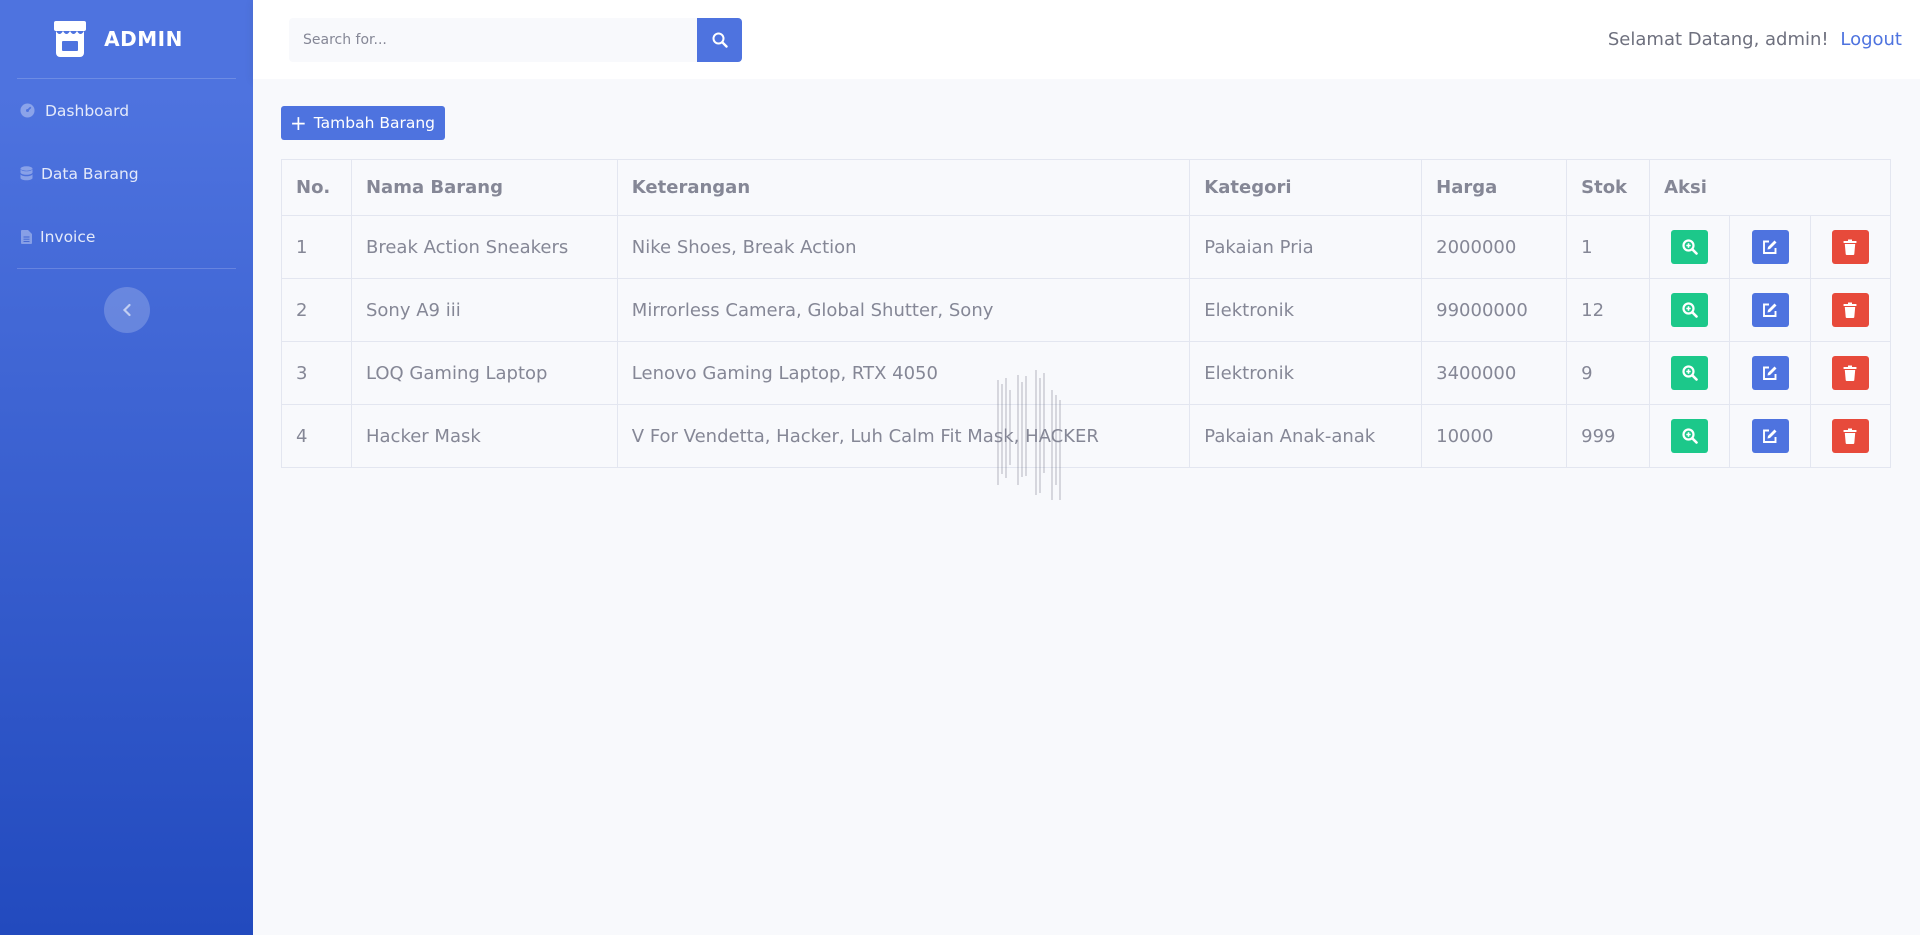 The image size is (1920, 936). Describe the element at coordinates (1608, 436) in the screenshot. I see `cell-stok: 999` at that location.